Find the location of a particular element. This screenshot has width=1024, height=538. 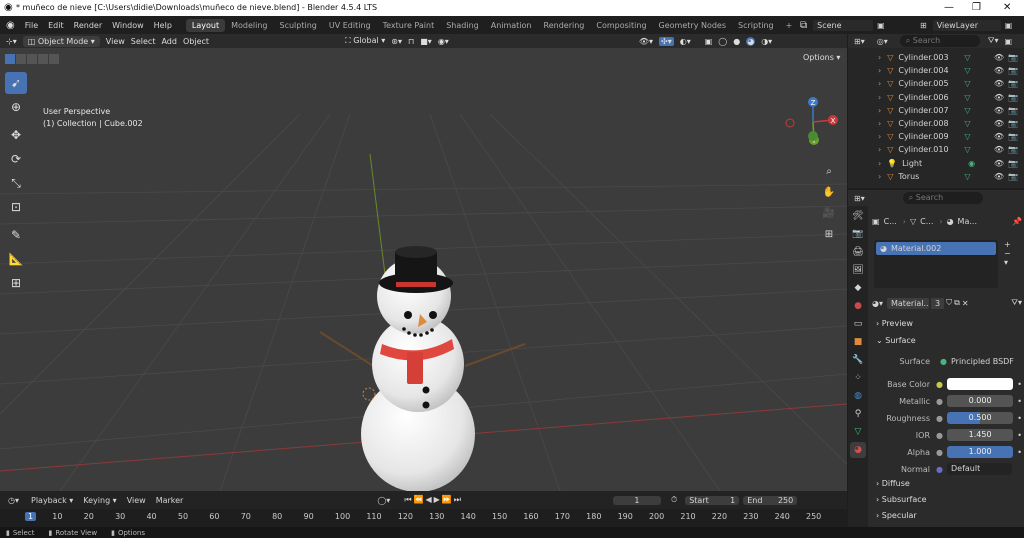

select-invert-icon is located at coordinates (43, 59).